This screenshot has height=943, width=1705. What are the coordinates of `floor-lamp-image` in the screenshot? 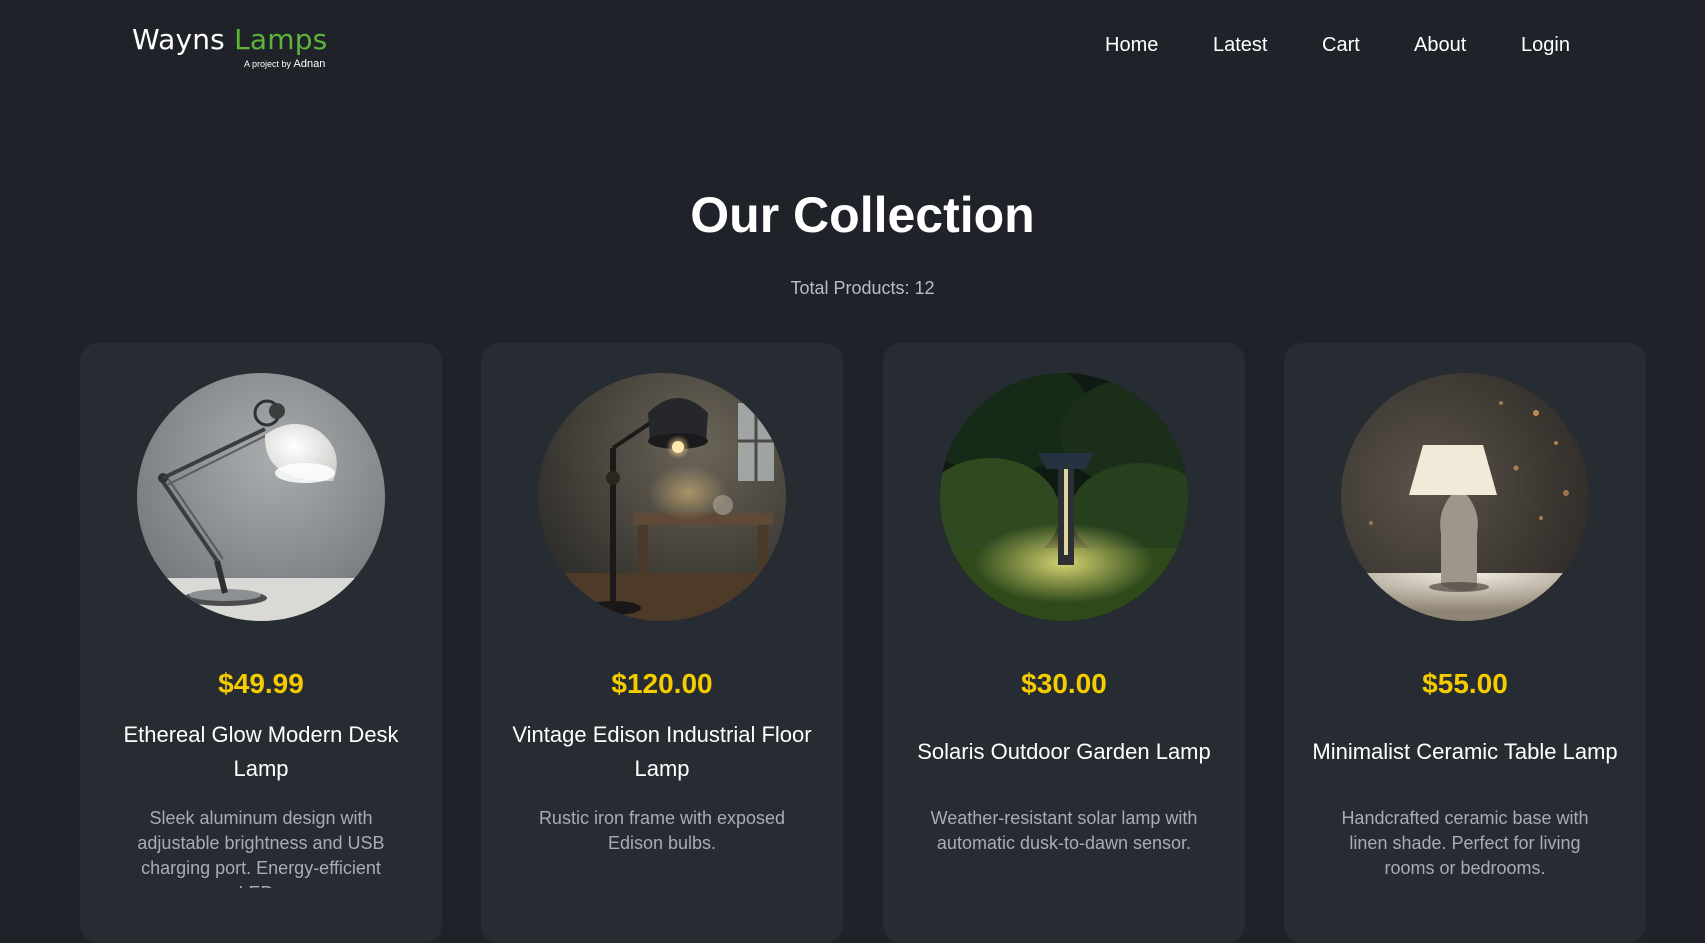 It's located at (662, 497).